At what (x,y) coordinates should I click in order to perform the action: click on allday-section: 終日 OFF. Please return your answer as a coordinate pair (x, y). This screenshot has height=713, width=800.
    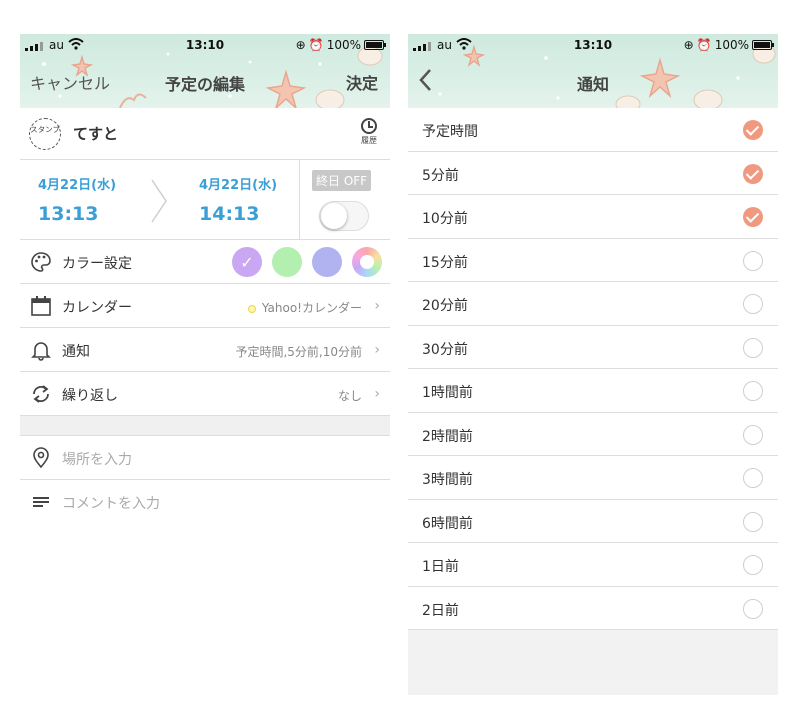
    Looking at the image, I should click on (344, 200).